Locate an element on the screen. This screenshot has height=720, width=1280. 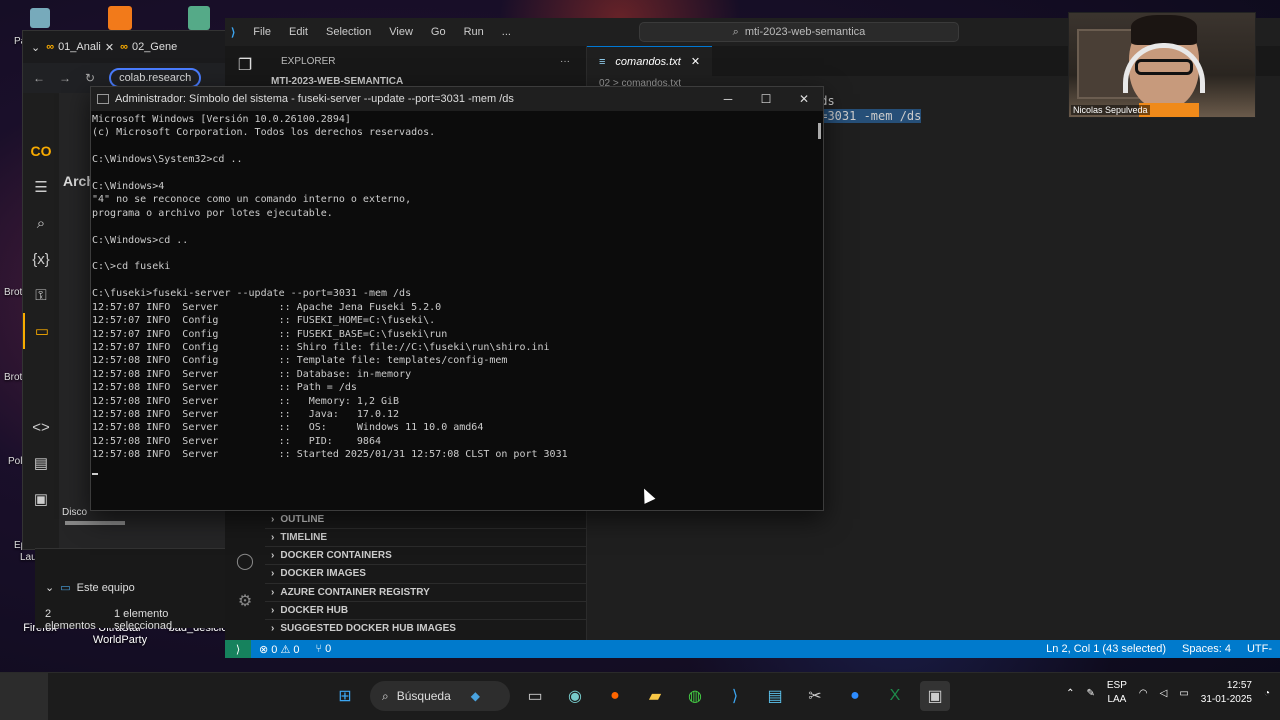
section-suggested-images: › SUGGESTED DOCKER HUB IMAGES is located at coordinates (426, 628).